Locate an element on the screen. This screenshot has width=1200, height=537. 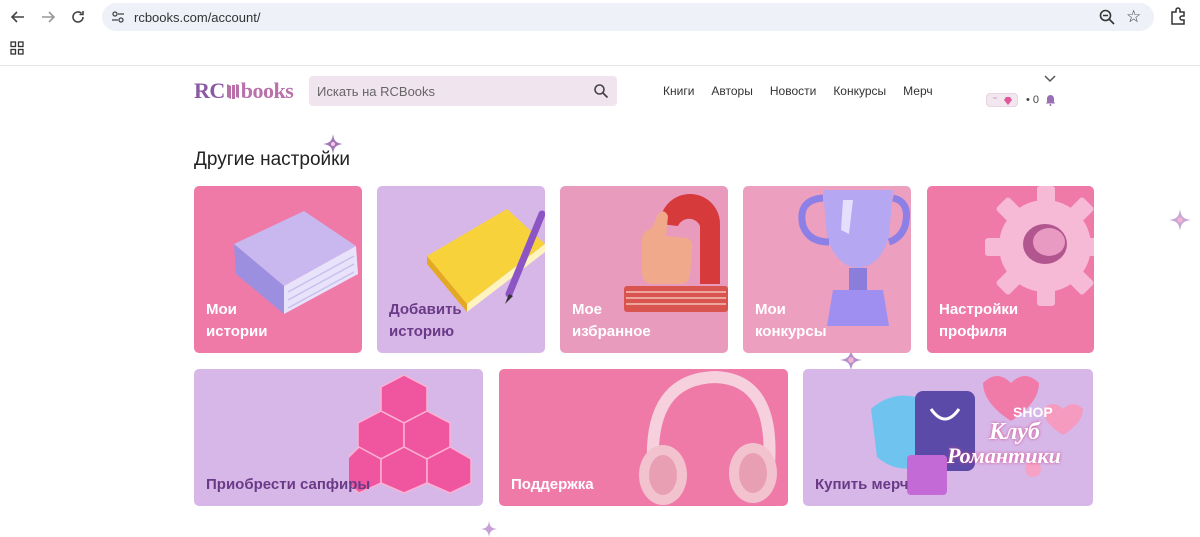
card-add-story: Добавить историю is located at coordinates (461, 269).